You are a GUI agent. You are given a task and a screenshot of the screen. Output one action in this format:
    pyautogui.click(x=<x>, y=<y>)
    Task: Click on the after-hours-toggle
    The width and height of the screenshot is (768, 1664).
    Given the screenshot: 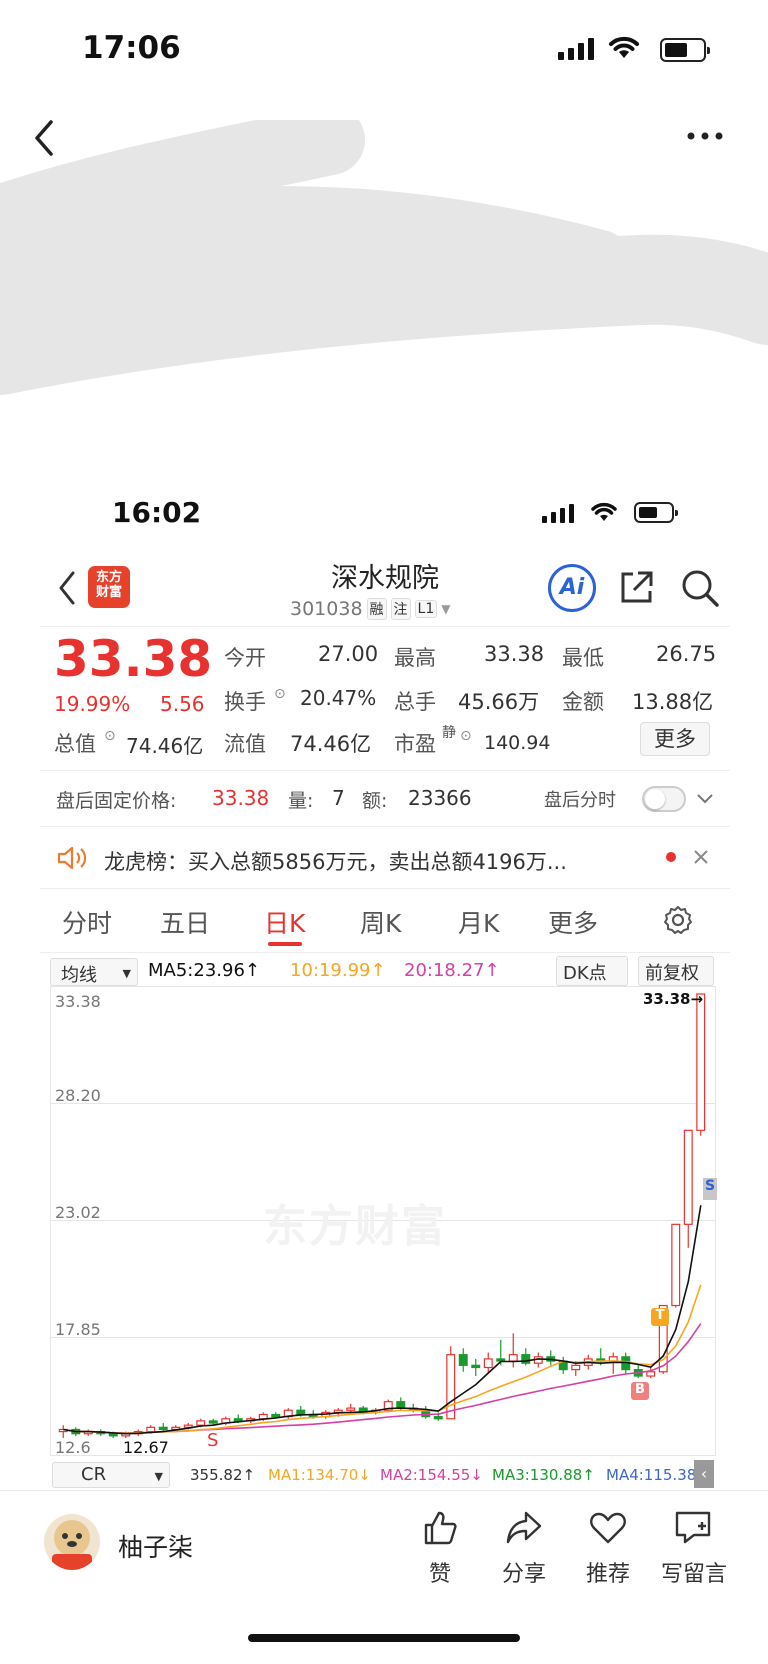 What is the action you would take?
    pyautogui.click(x=664, y=799)
    